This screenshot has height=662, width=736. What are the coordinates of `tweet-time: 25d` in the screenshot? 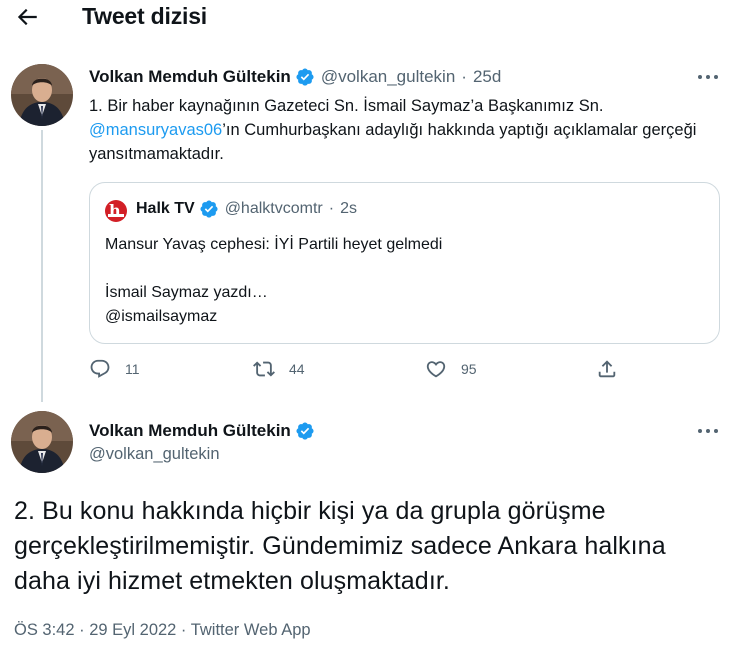 It's located at (487, 77).